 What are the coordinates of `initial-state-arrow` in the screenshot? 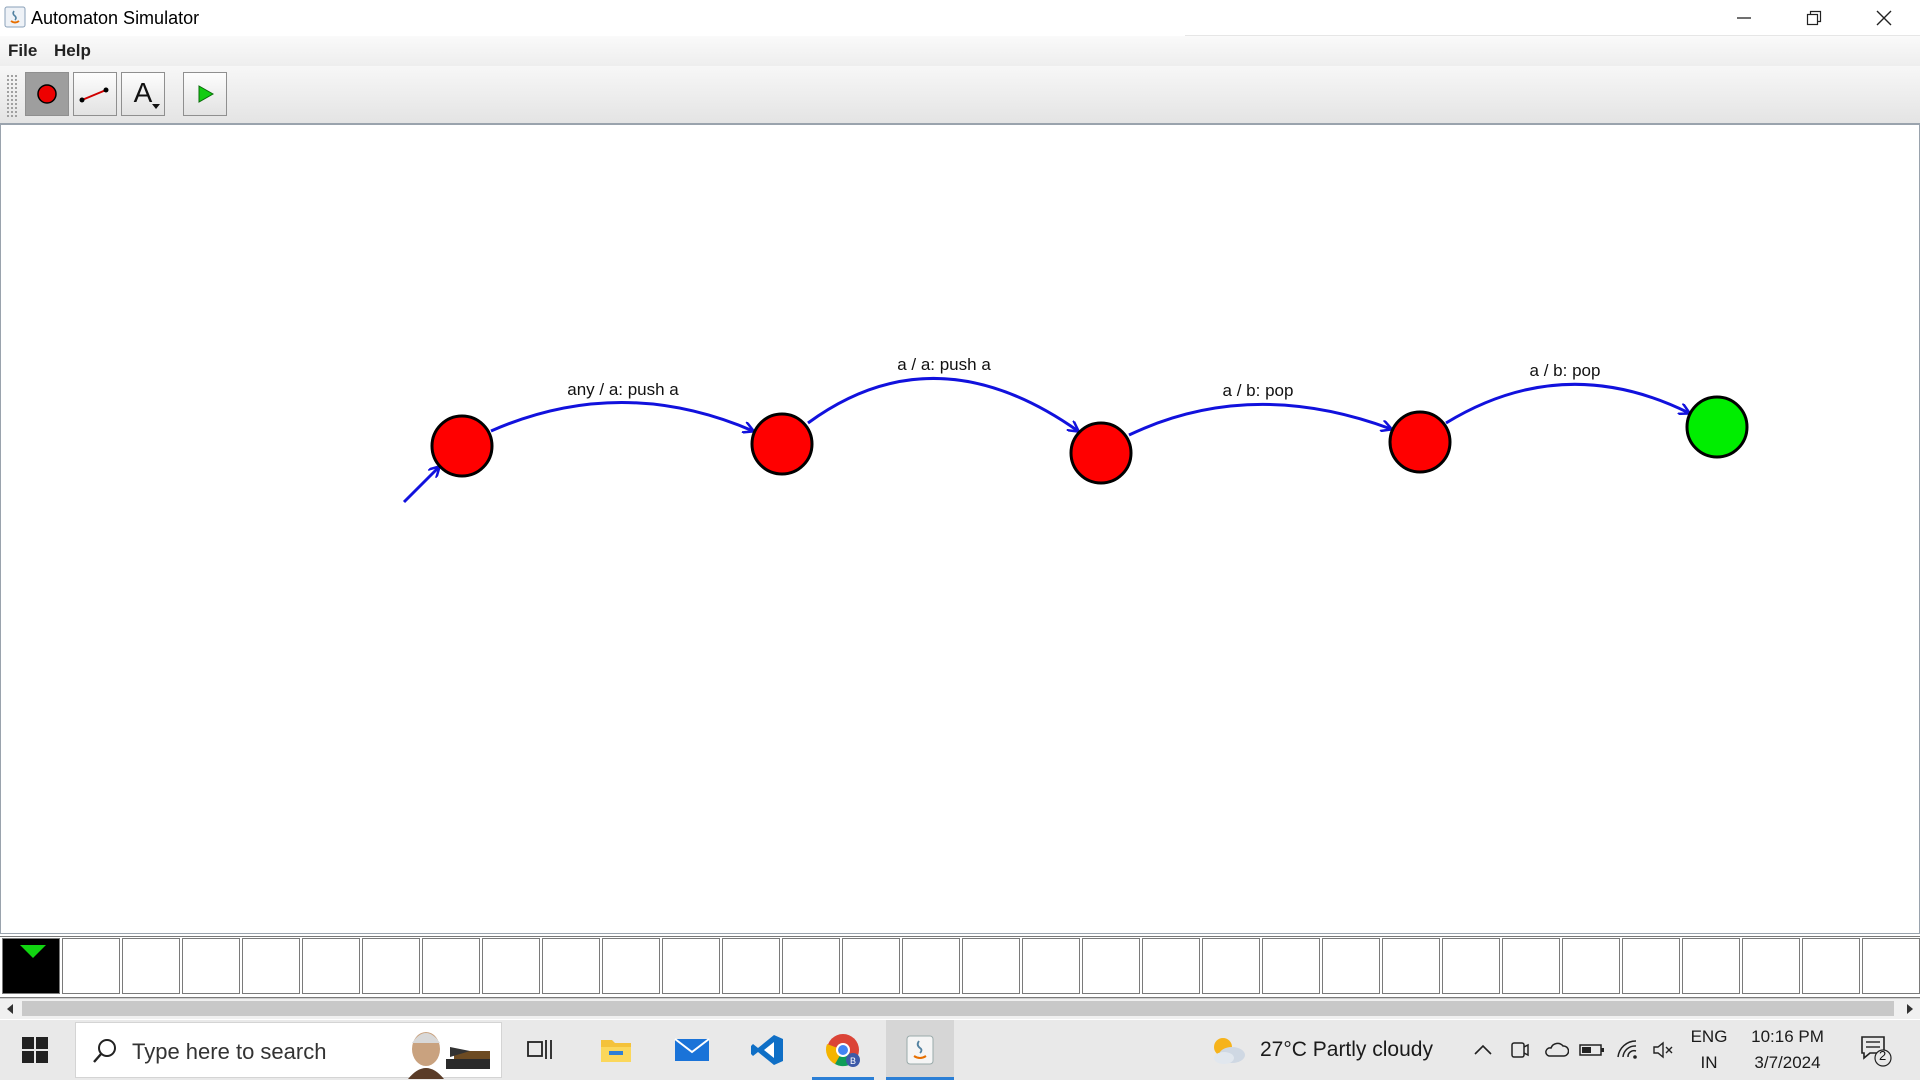 It's located at (420, 485).